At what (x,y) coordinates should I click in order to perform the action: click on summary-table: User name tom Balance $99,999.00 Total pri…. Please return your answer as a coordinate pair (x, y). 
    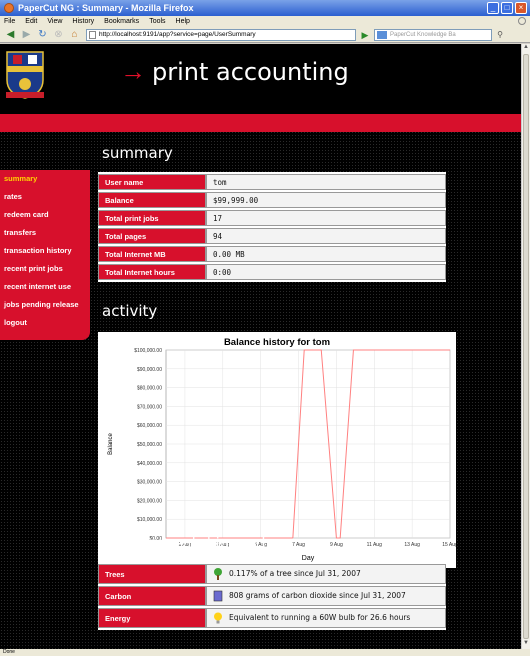
    Looking at the image, I should click on (272, 227).